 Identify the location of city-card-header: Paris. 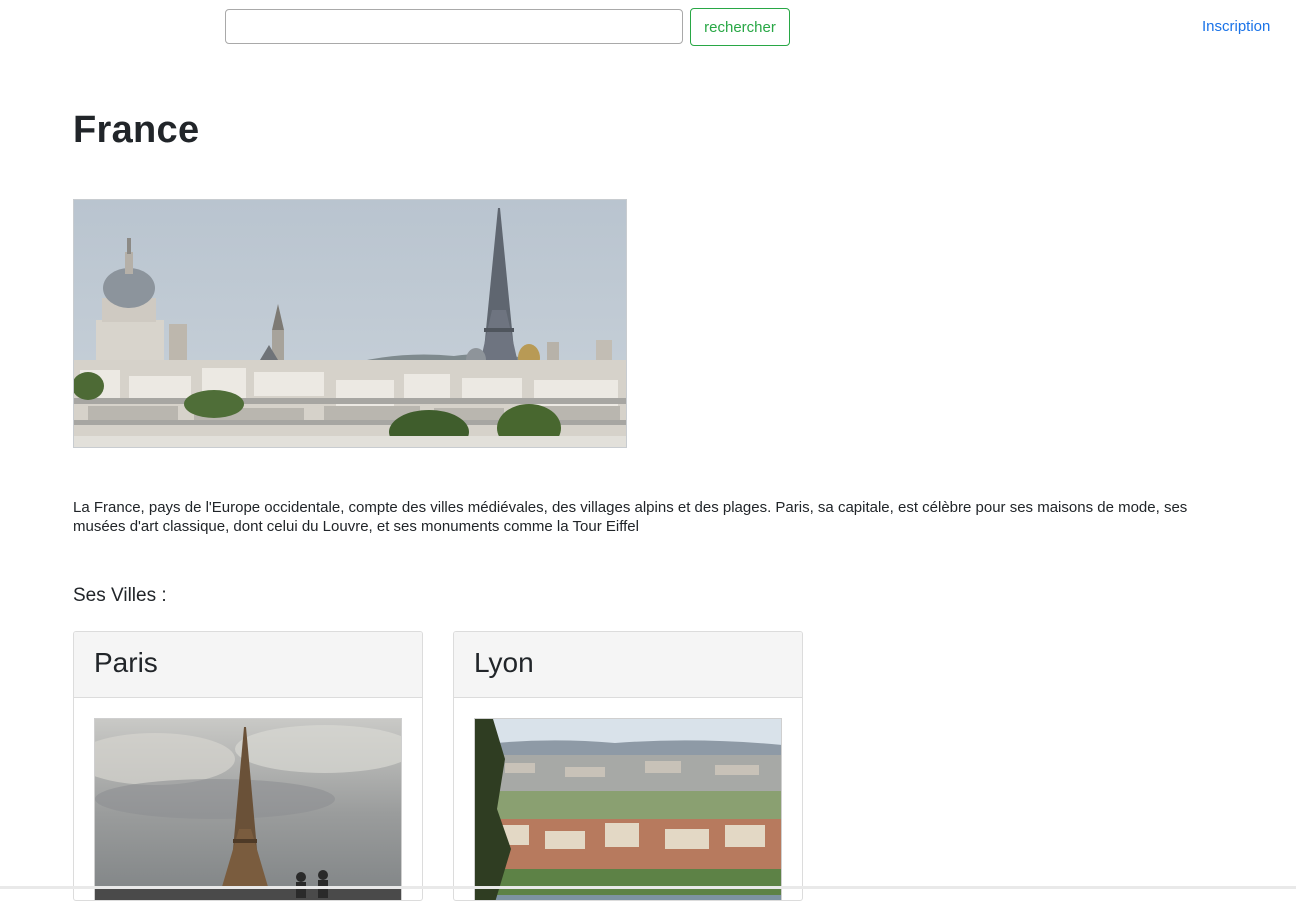
(248, 665).